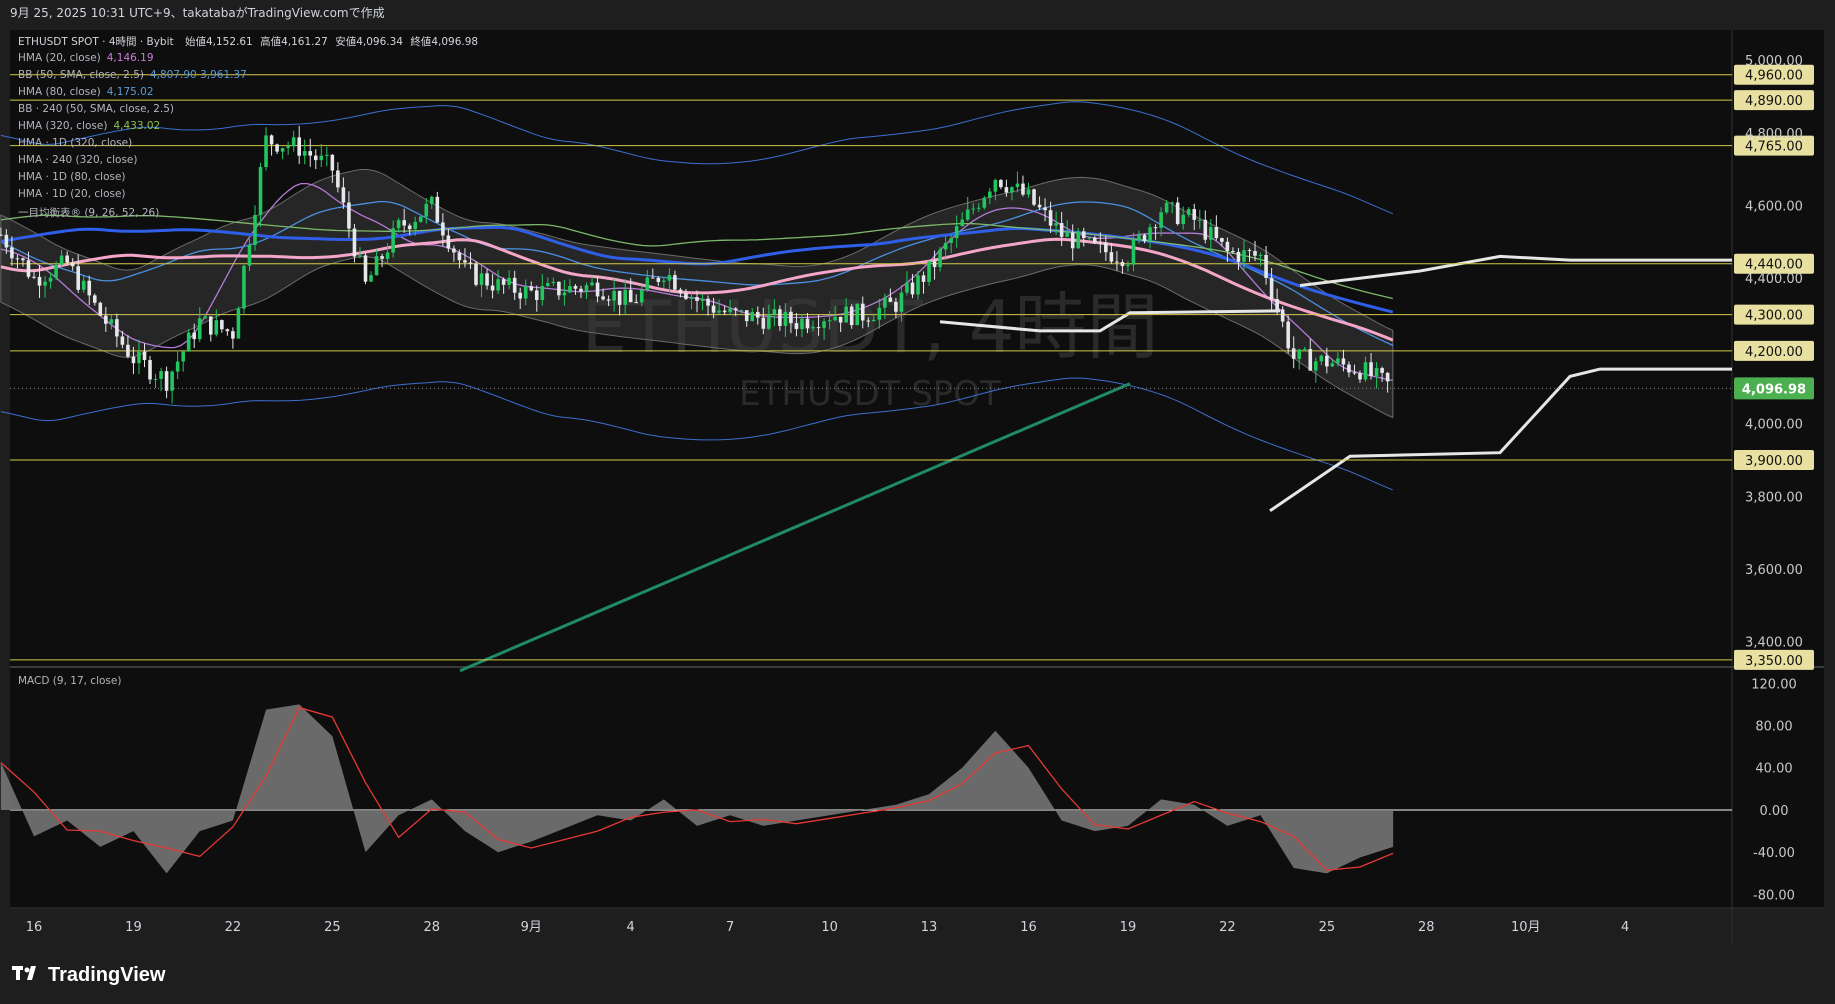 This screenshot has width=1835, height=1004. Describe the element at coordinates (70, 681) in the screenshot. I see `macd-legend: MACD (9, 17, close)` at that location.